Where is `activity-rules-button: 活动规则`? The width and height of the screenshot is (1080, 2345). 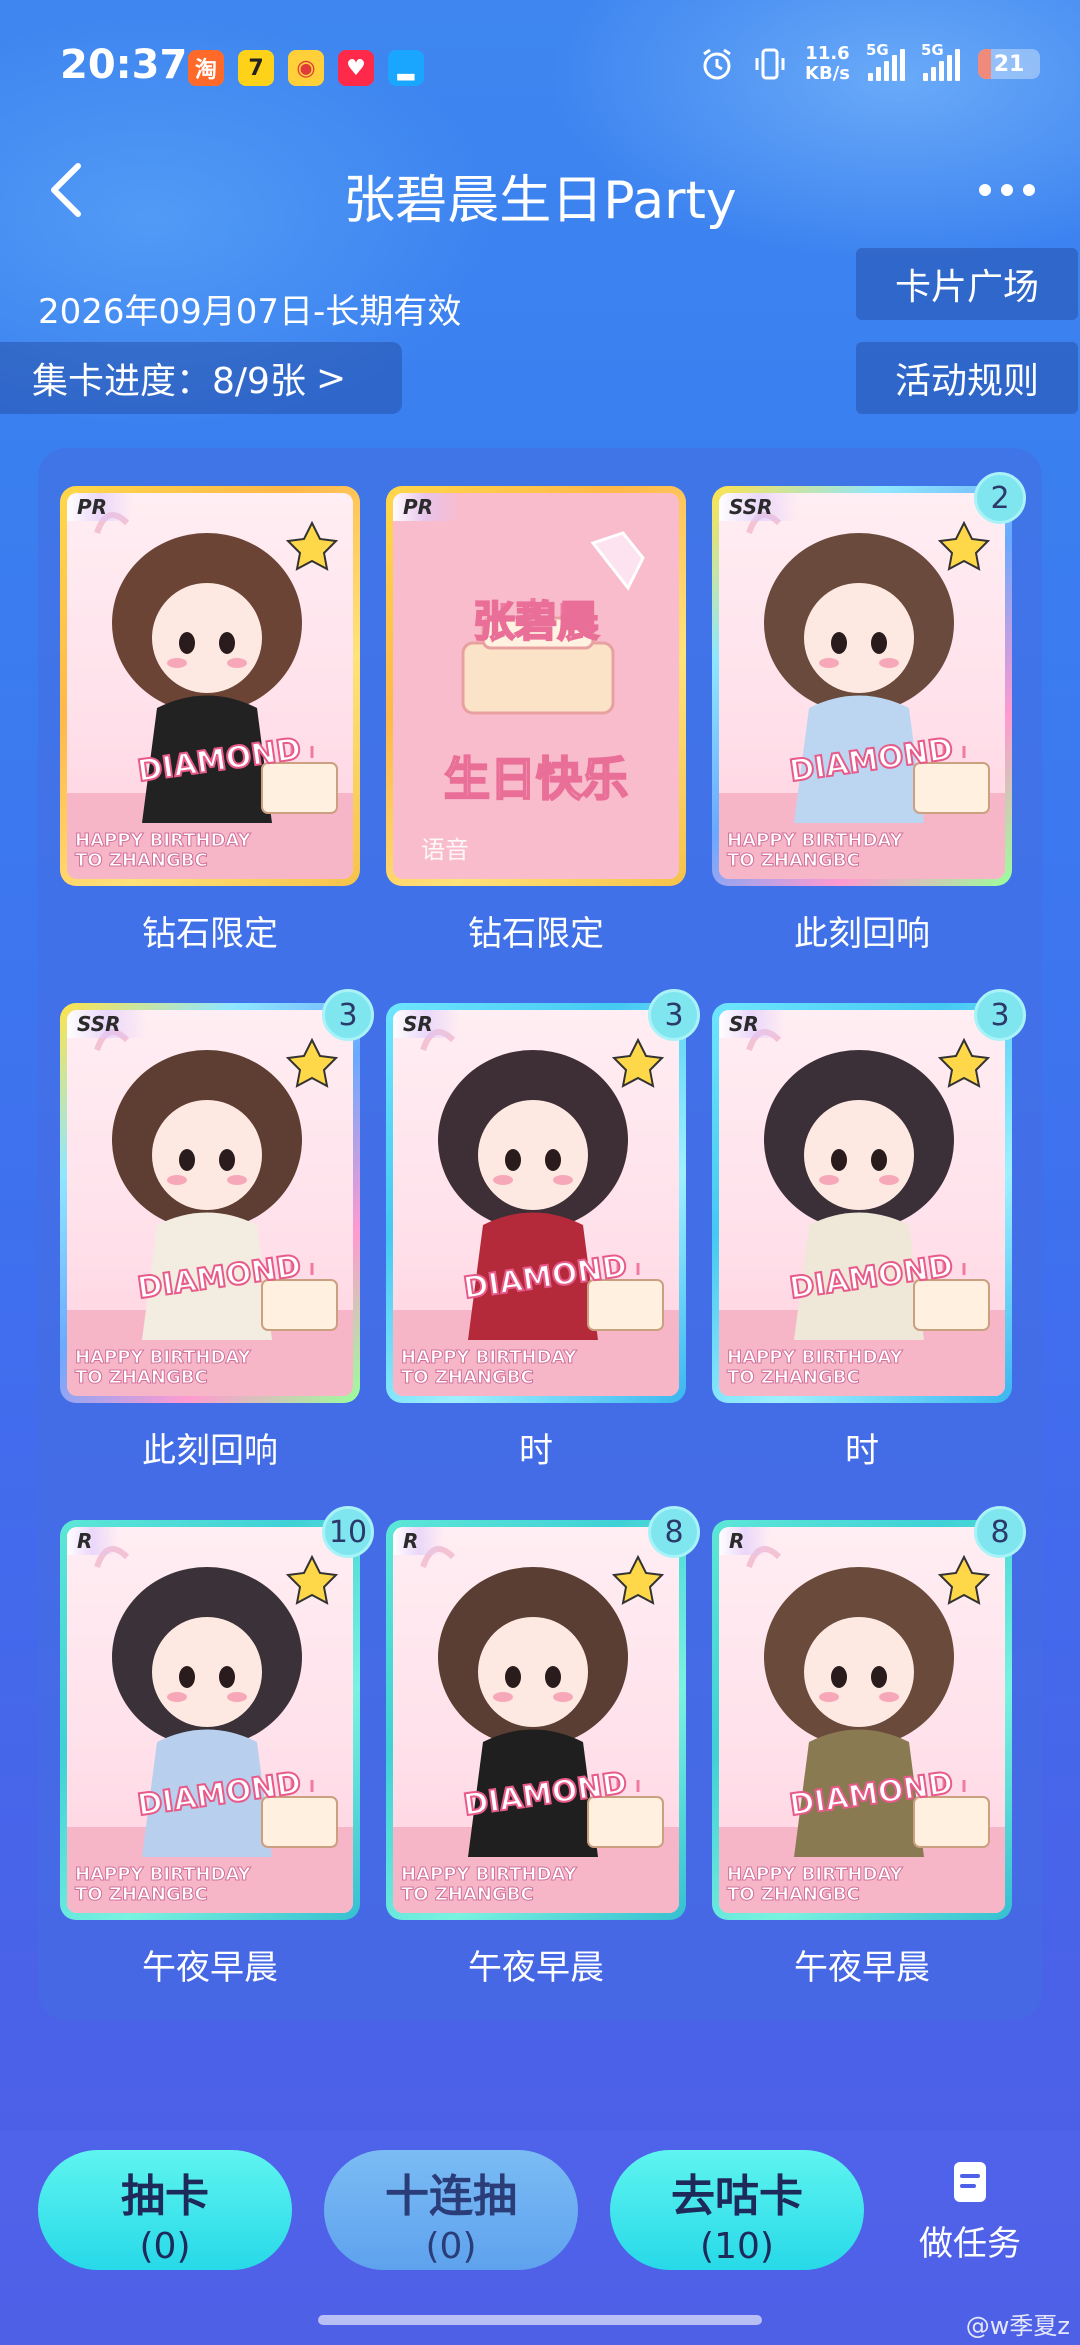 activity-rules-button: 活动规则 is located at coordinates (967, 378).